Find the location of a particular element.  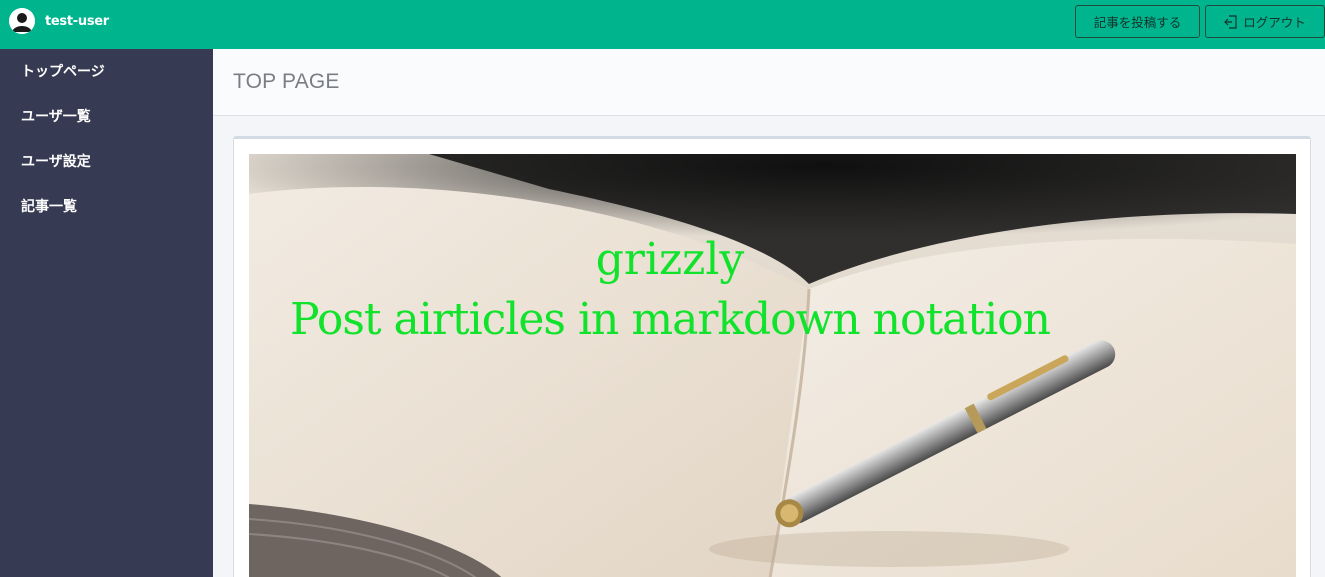

sidebar-item-top-page: トップページ is located at coordinates (63, 71).